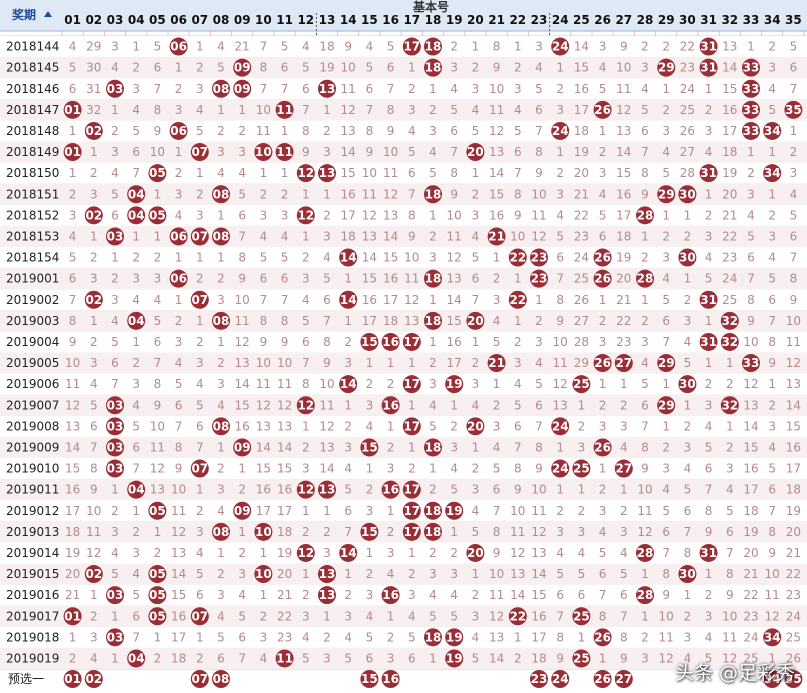 The image size is (807, 693). What do you see at coordinates (284, 616) in the screenshot?
I see `miss-count: 22` at bounding box center [284, 616].